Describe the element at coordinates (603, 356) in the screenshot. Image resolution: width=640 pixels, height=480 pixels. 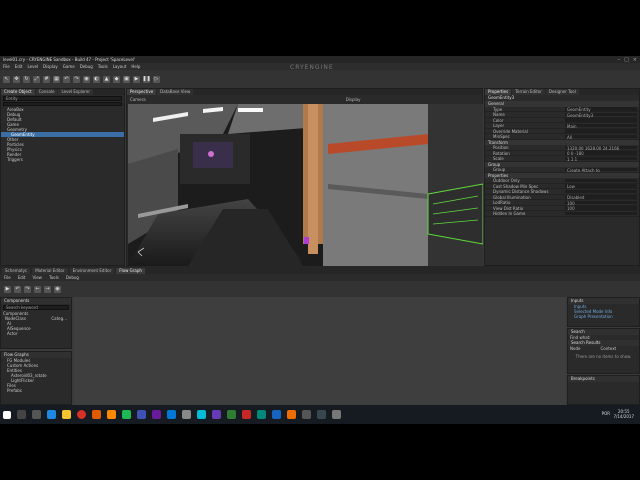
I see `empty-results-text: There are no items to show.` at that location.